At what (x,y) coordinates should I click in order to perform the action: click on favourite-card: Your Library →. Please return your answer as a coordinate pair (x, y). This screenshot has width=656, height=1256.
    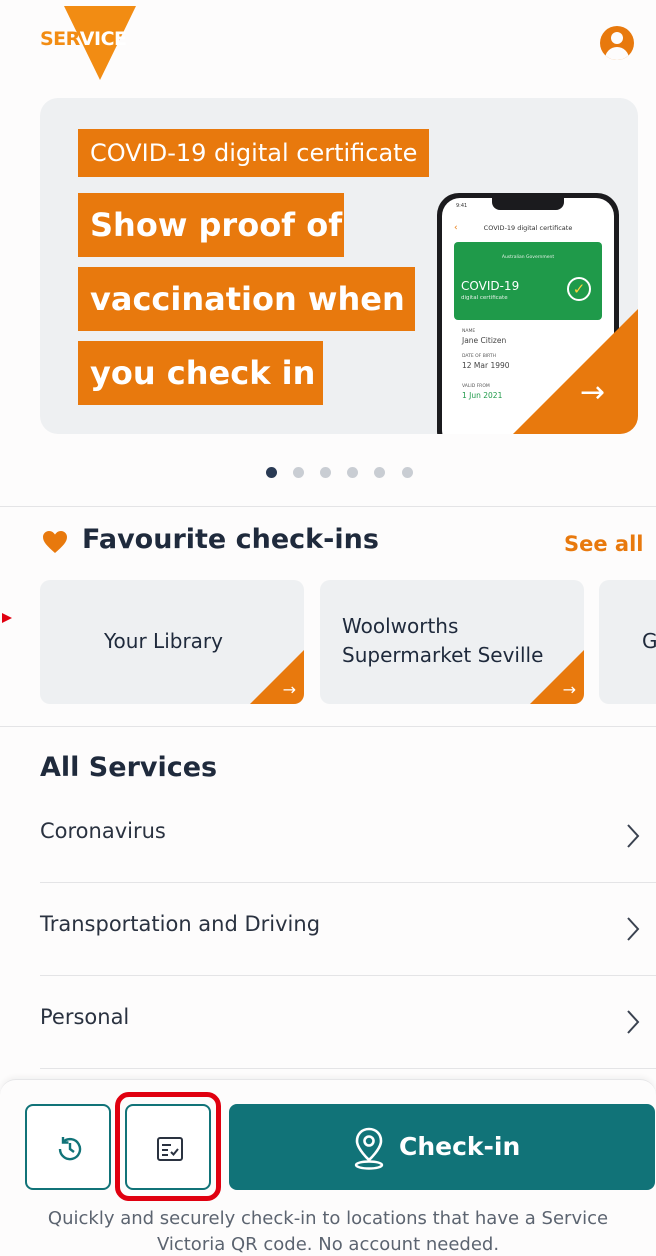
    Looking at the image, I should click on (172, 642).